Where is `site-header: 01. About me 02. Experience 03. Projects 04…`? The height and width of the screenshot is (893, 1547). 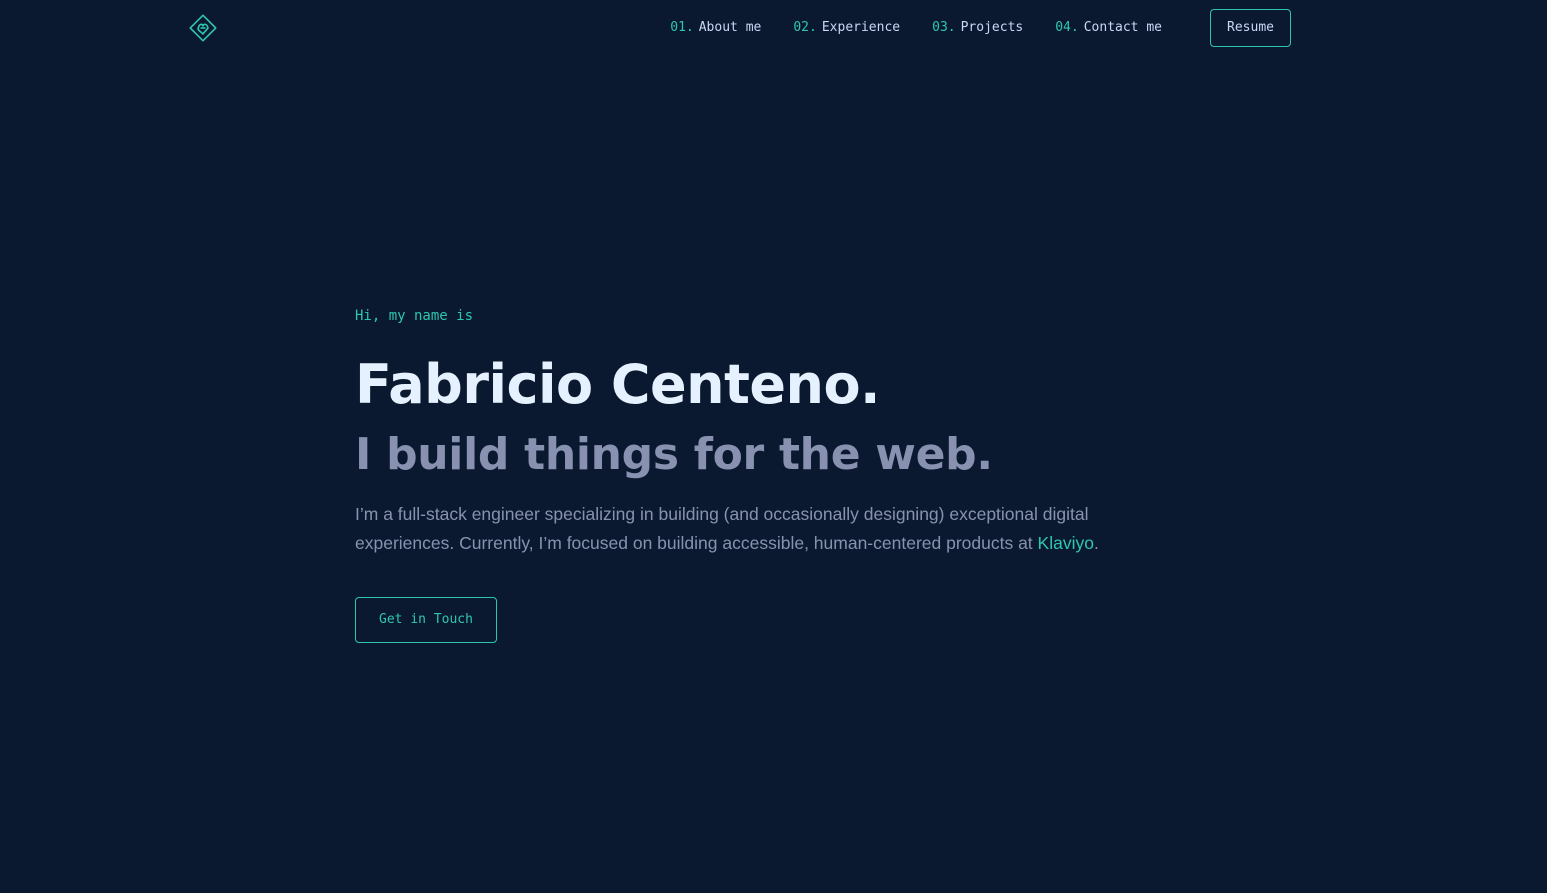
site-header: 01. About me 02. Experience 03. Projects 04… is located at coordinates (773, 28).